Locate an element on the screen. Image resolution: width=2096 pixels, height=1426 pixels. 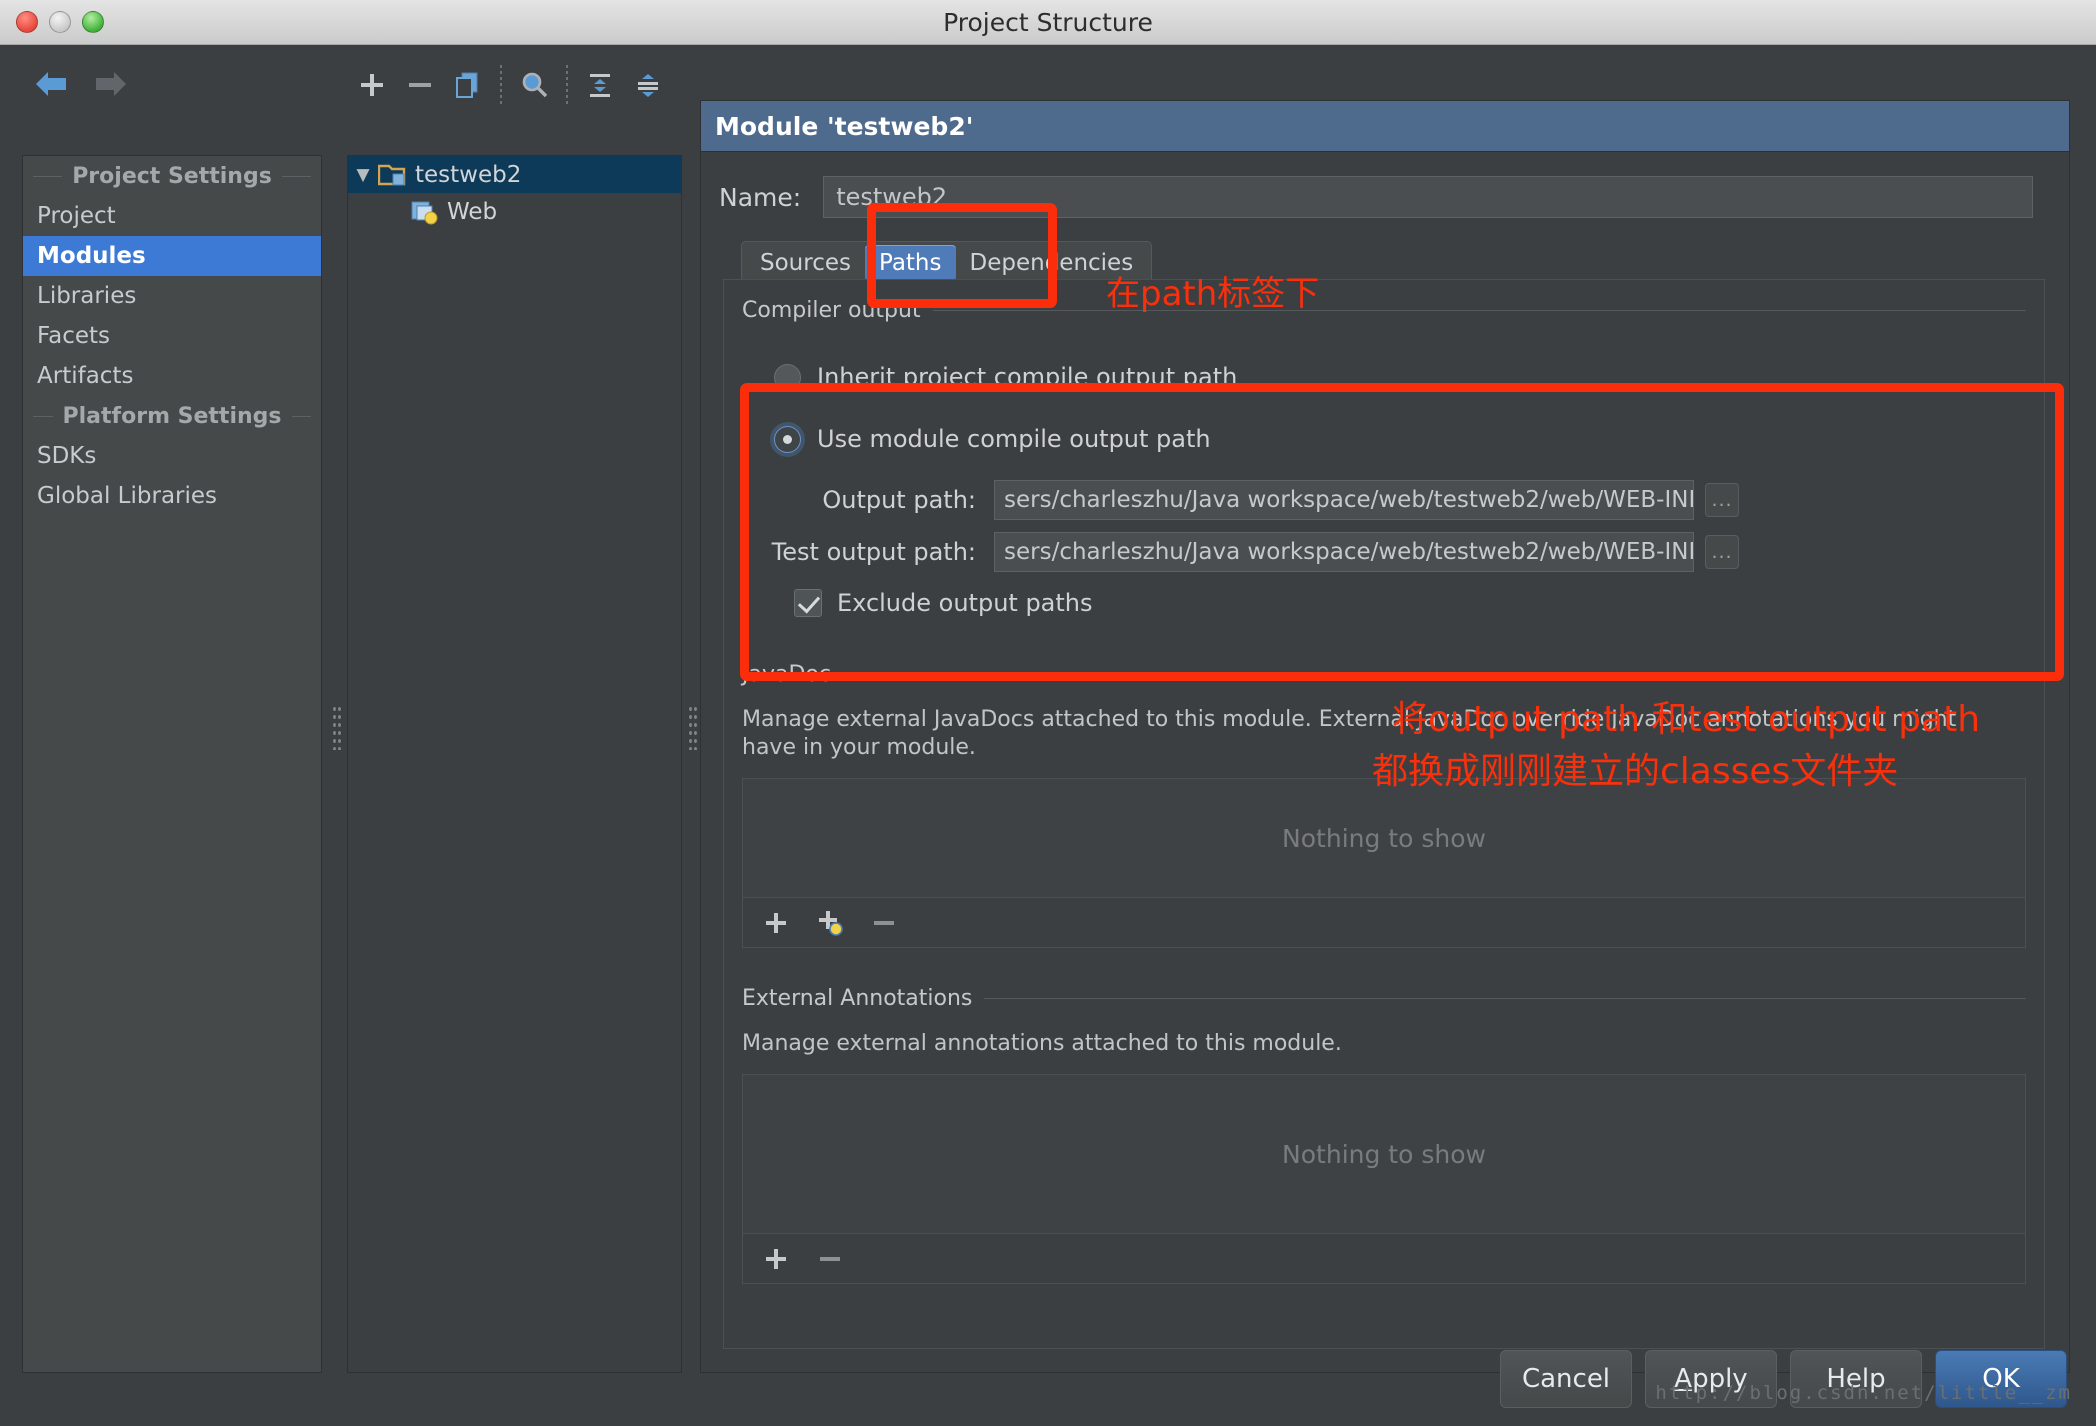
inherit-output-radio is located at coordinates (787, 377).